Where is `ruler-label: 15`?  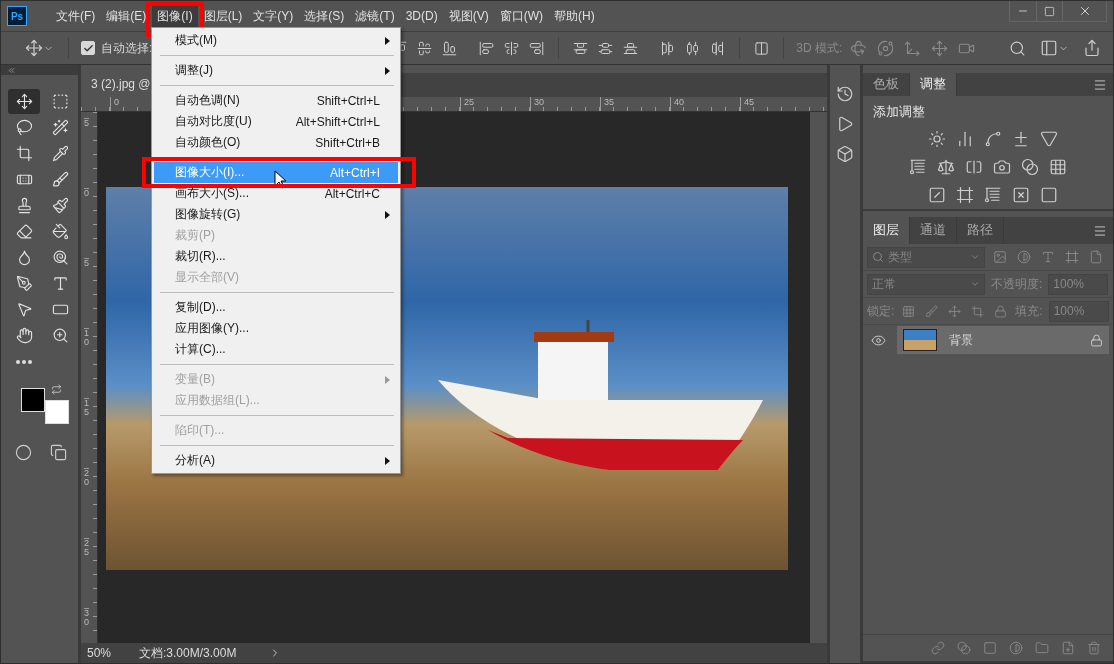 ruler-label: 15 is located at coordinates (86, 433).